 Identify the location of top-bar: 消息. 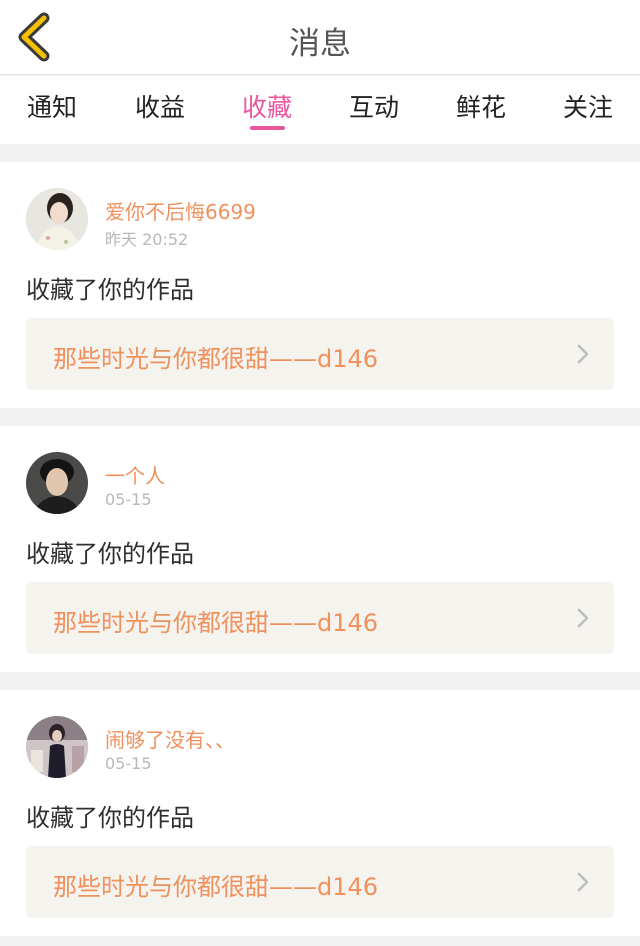
(320, 37).